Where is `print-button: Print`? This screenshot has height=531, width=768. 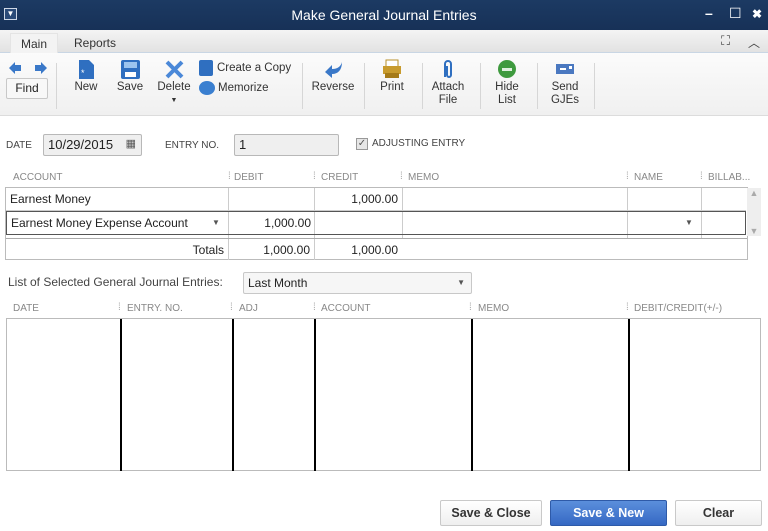
print-button: Print is located at coordinates (392, 76).